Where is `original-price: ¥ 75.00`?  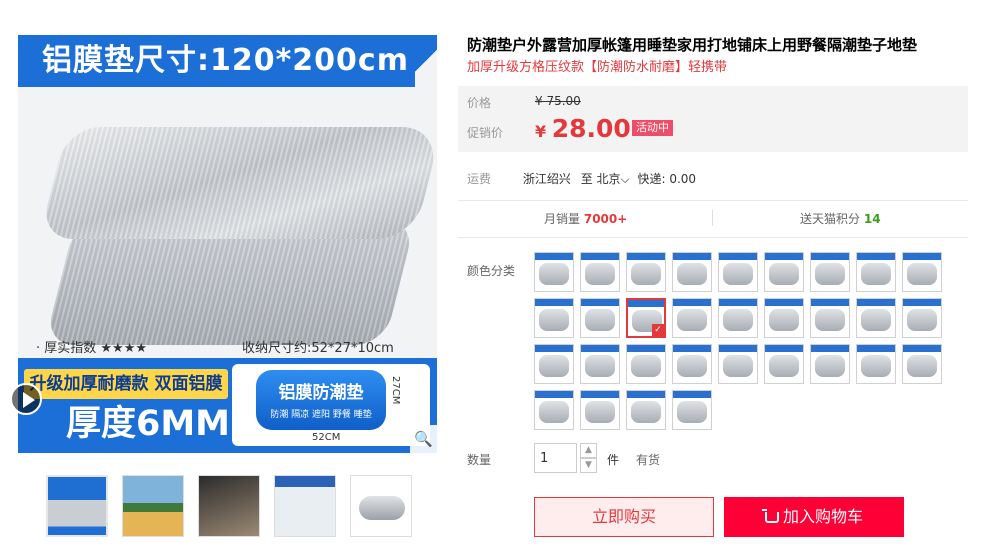 original-price: ¥ 75.00 is located at coordinates (558, 101).